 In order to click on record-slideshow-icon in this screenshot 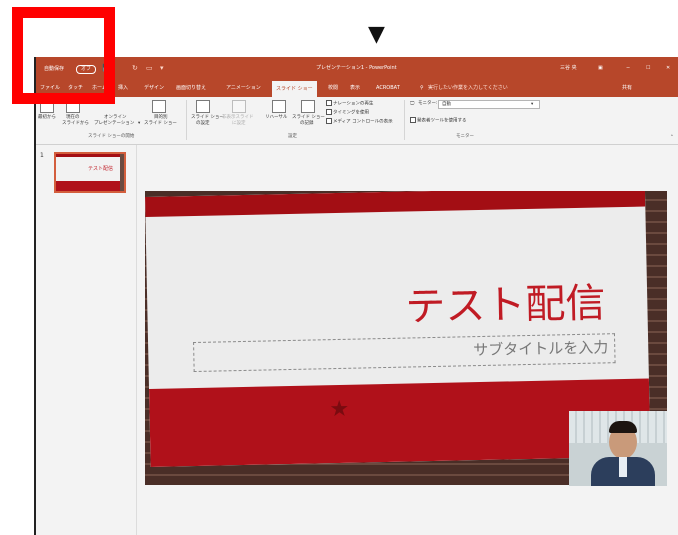, I will do `click(308, 106)`.